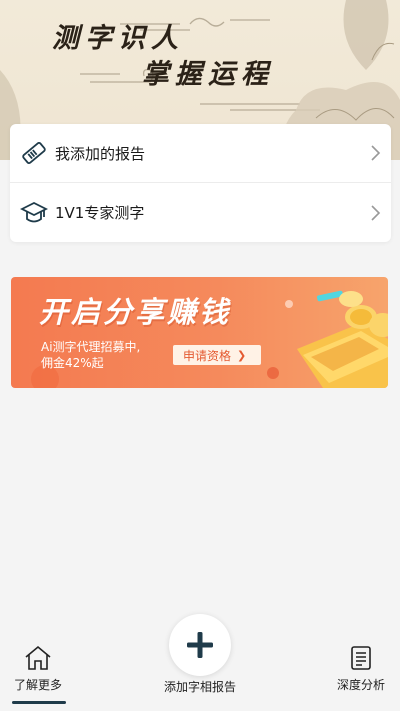 This screenshot has height=711, width=400. I want to click on apply-button-label: 申请资格, so click(207, 355).